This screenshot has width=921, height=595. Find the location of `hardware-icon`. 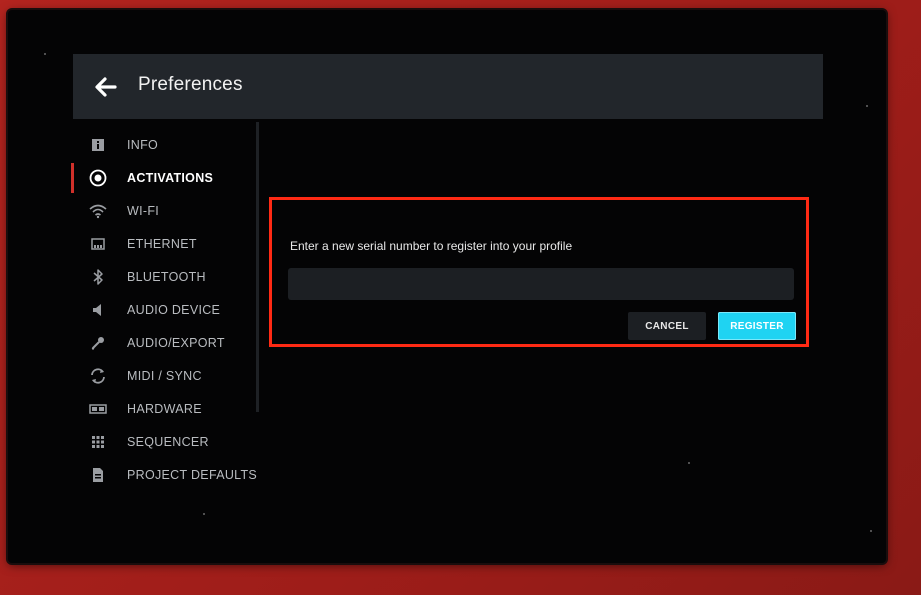

hardware-icon is located at coordinates (98, 409).